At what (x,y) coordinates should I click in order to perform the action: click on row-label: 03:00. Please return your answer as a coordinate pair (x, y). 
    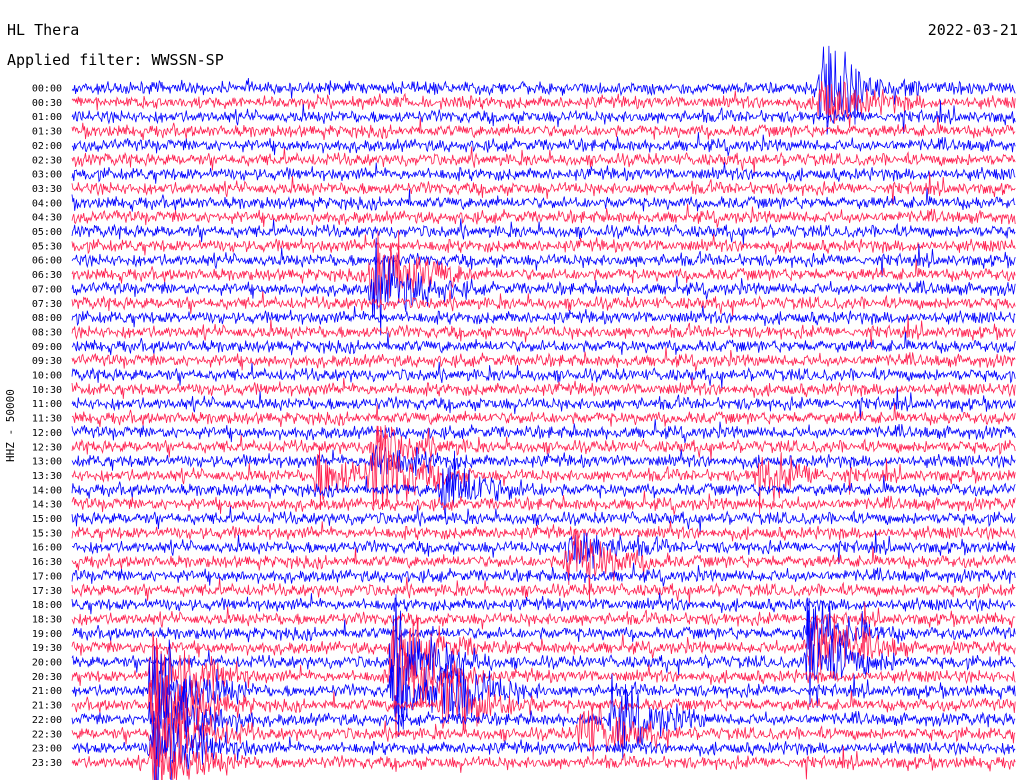
    Looking at the image, I should click on (47, 175).